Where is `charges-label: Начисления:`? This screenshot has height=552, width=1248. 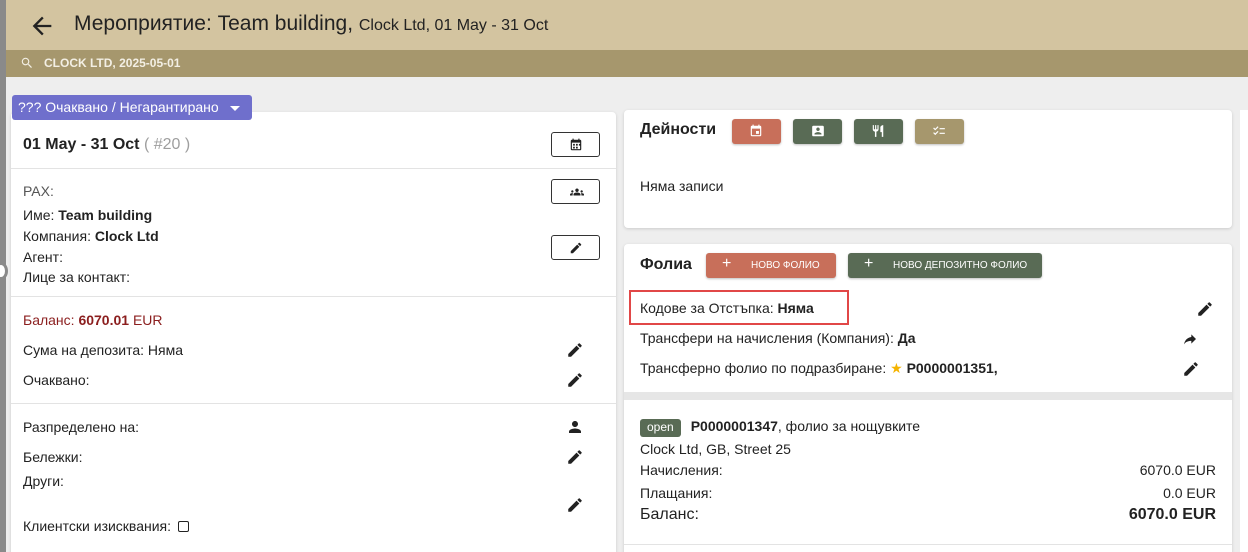
charges-label: Начисления: is located at coordinates (681, 470).